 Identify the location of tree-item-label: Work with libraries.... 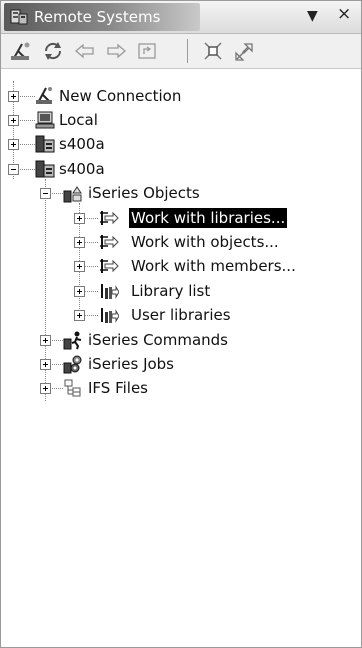
(208, 218).